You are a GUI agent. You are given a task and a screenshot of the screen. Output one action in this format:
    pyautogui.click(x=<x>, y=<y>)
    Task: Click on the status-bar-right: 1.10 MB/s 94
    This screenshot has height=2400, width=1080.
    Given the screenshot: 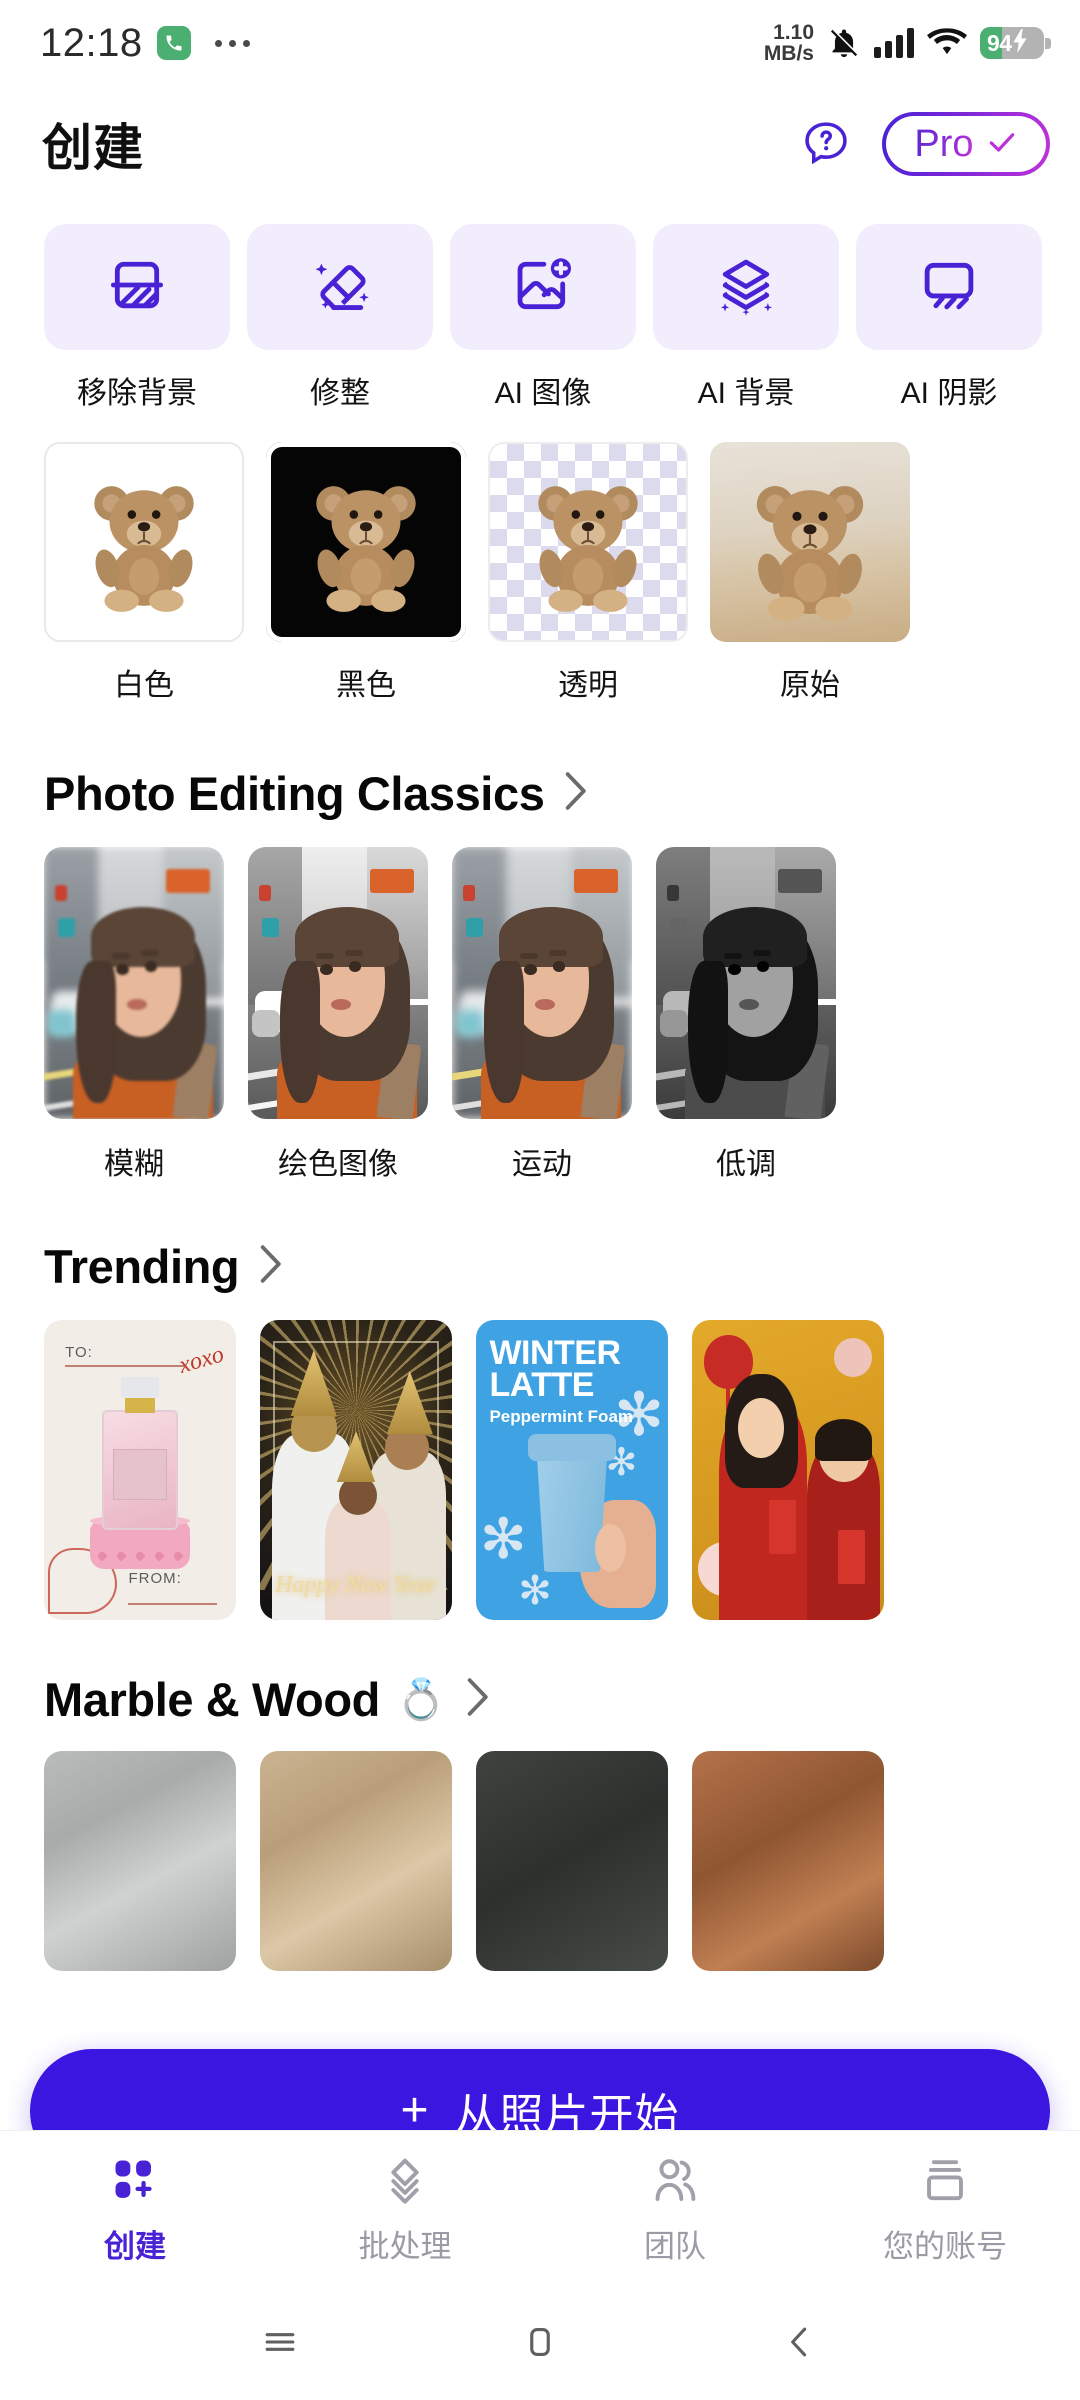 What is the action you would take?
    pyautogui.click(x=907, y=42)
    